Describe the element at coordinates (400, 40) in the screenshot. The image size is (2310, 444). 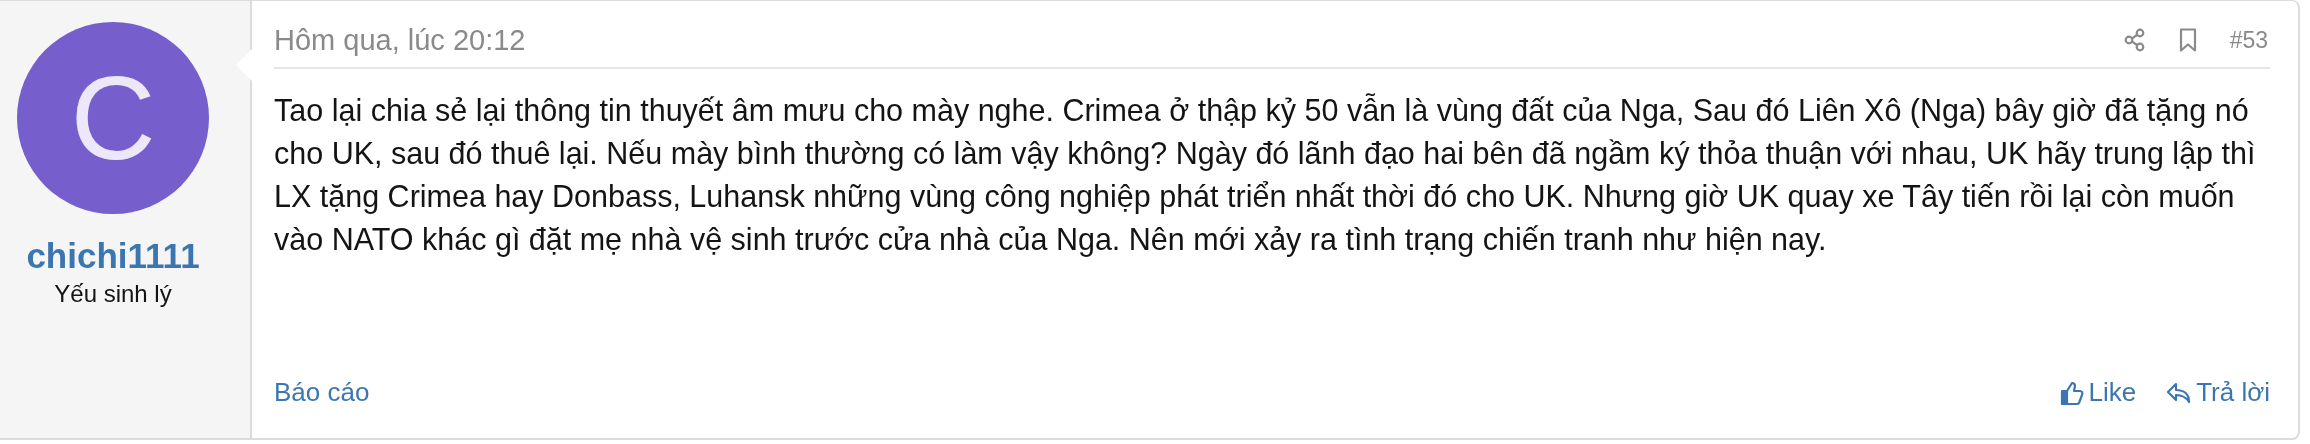
I see `post-date: Hôm qua, lúc 20:12` at that location.